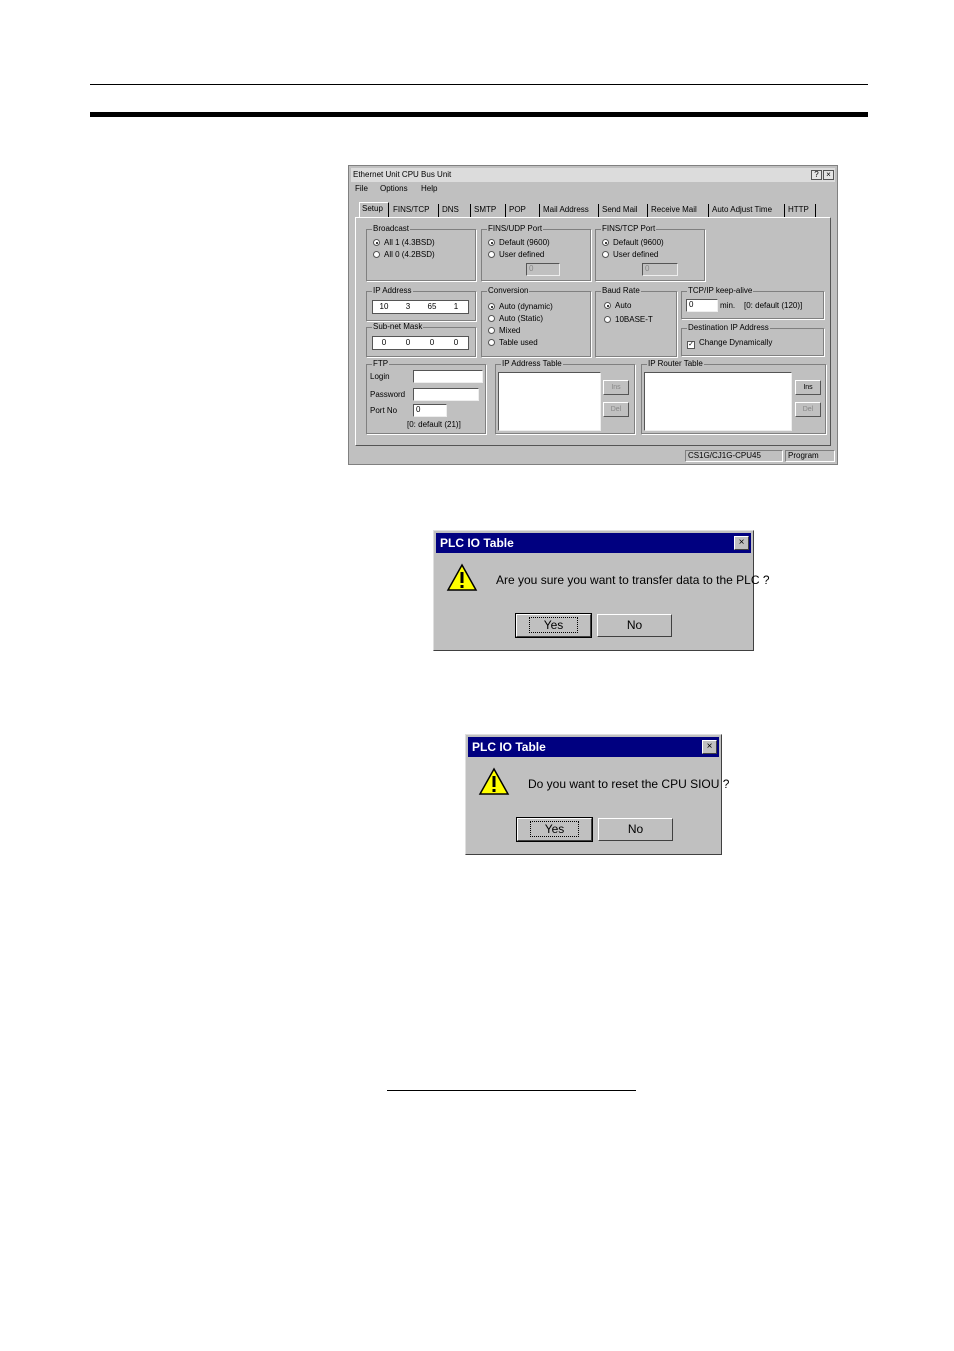  I want to click on change-dynamically-checkbox: ✓ Change Dynamically, so click(729, 343).